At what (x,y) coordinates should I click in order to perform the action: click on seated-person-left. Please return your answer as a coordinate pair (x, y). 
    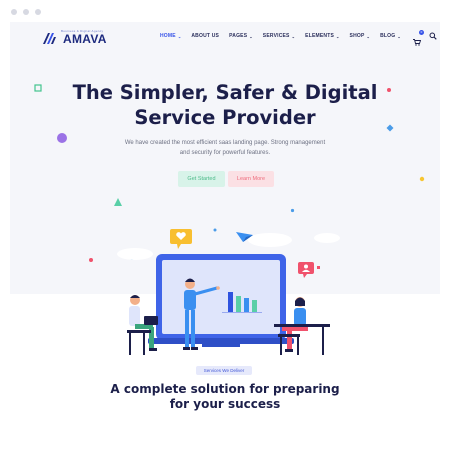
    Looking at the image, I should click on (142, 325).